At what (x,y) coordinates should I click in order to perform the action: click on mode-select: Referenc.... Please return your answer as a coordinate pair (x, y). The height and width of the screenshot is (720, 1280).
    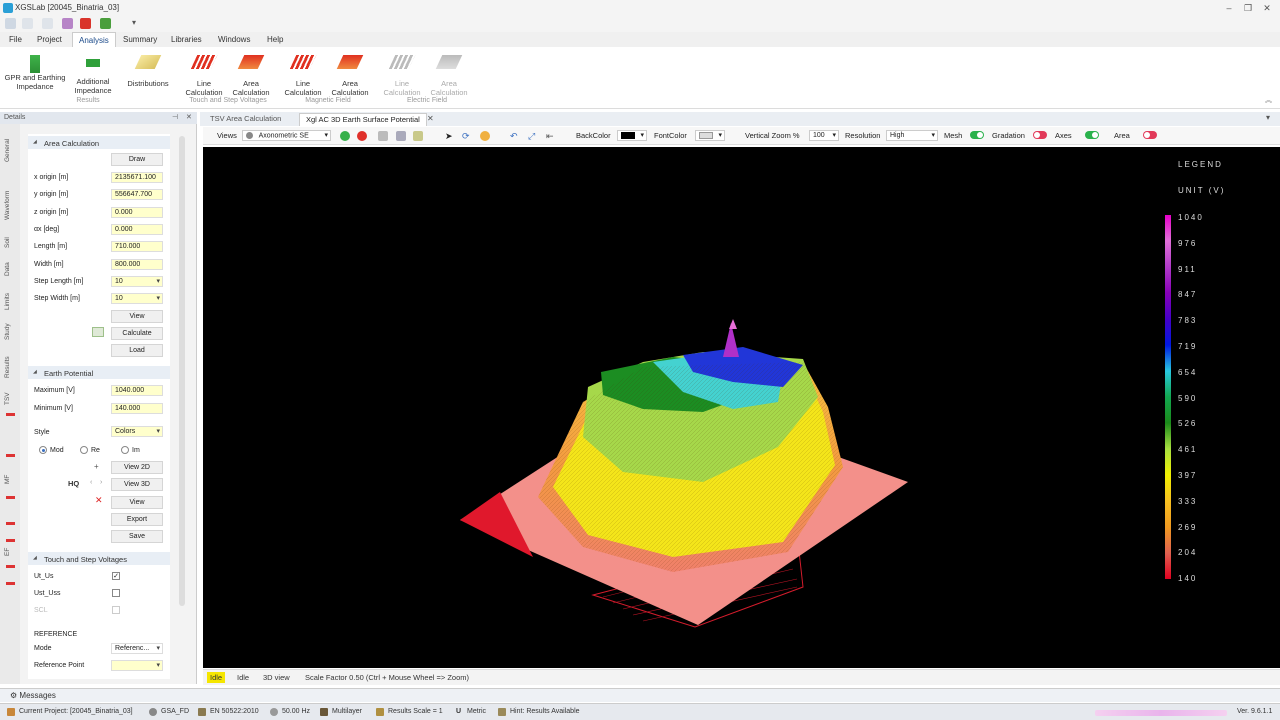
    Looking at the image, I should click on (137, 648).